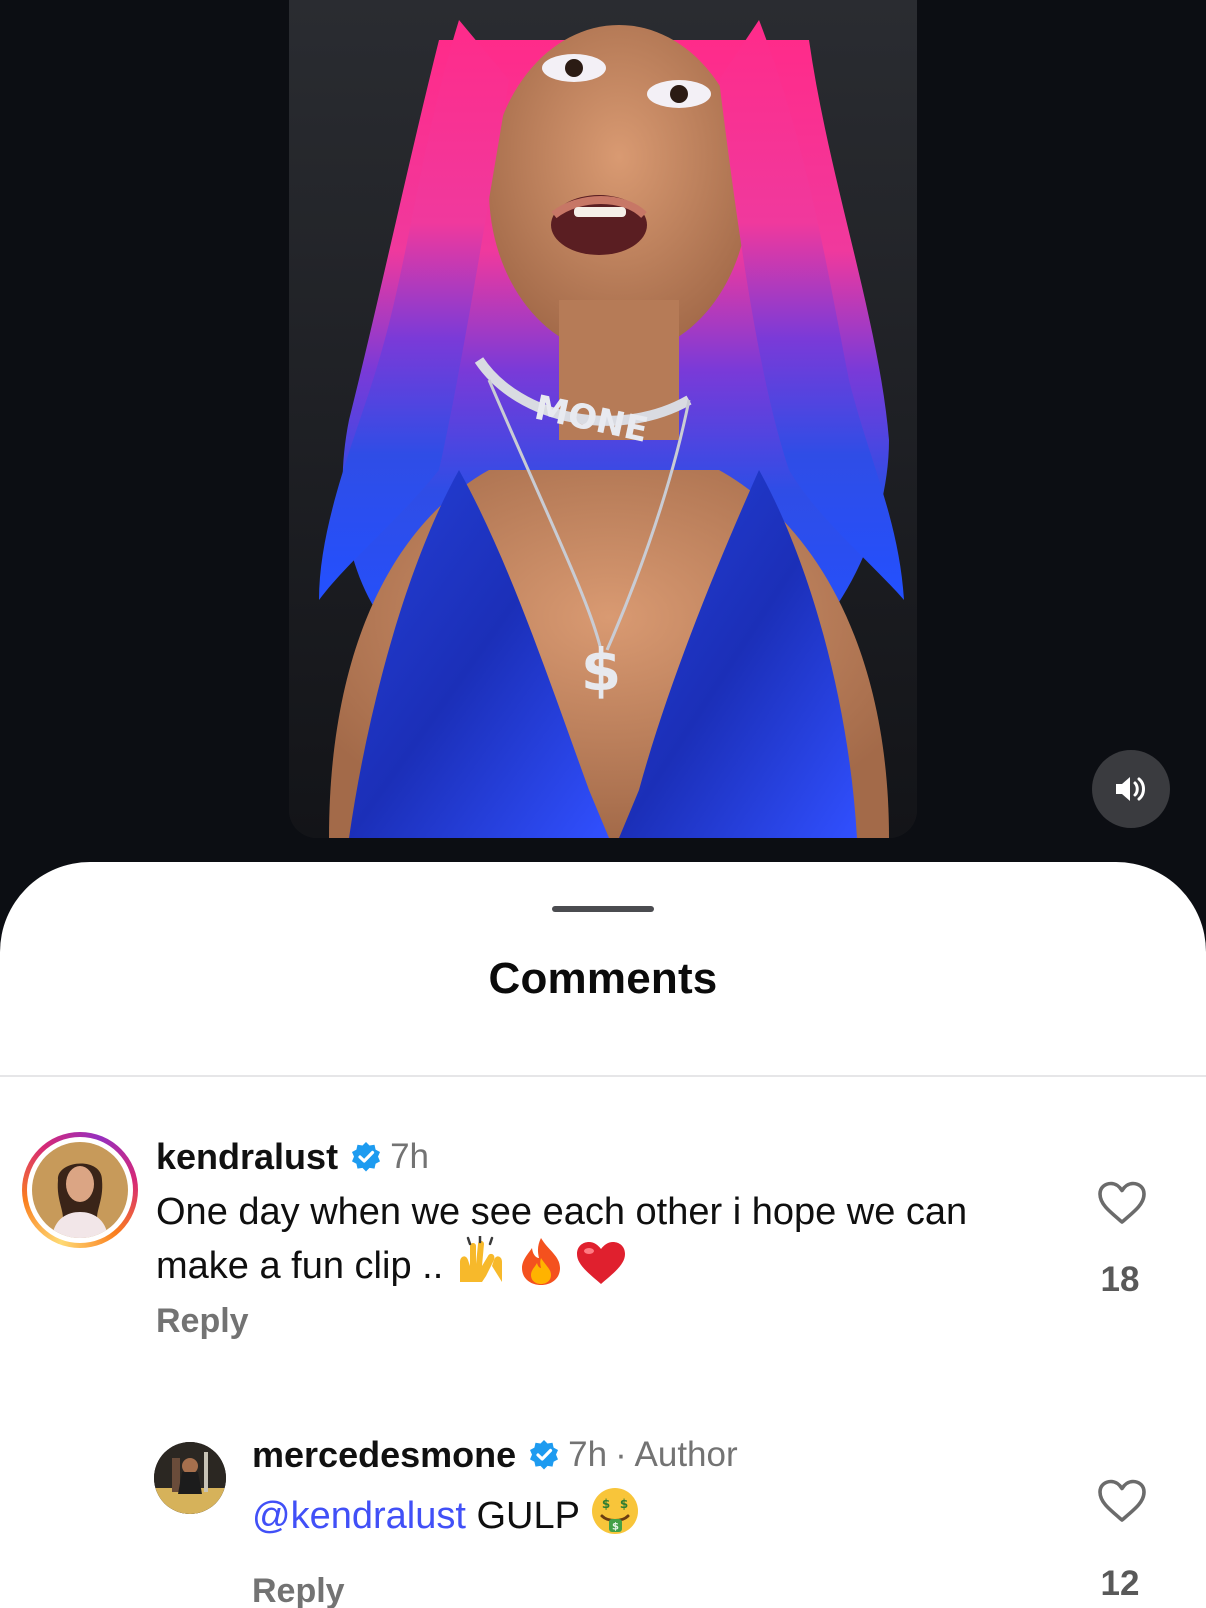  Describe the element at coordinates (541, 1261) in the screenshot. I see `fire-icon` at that location.